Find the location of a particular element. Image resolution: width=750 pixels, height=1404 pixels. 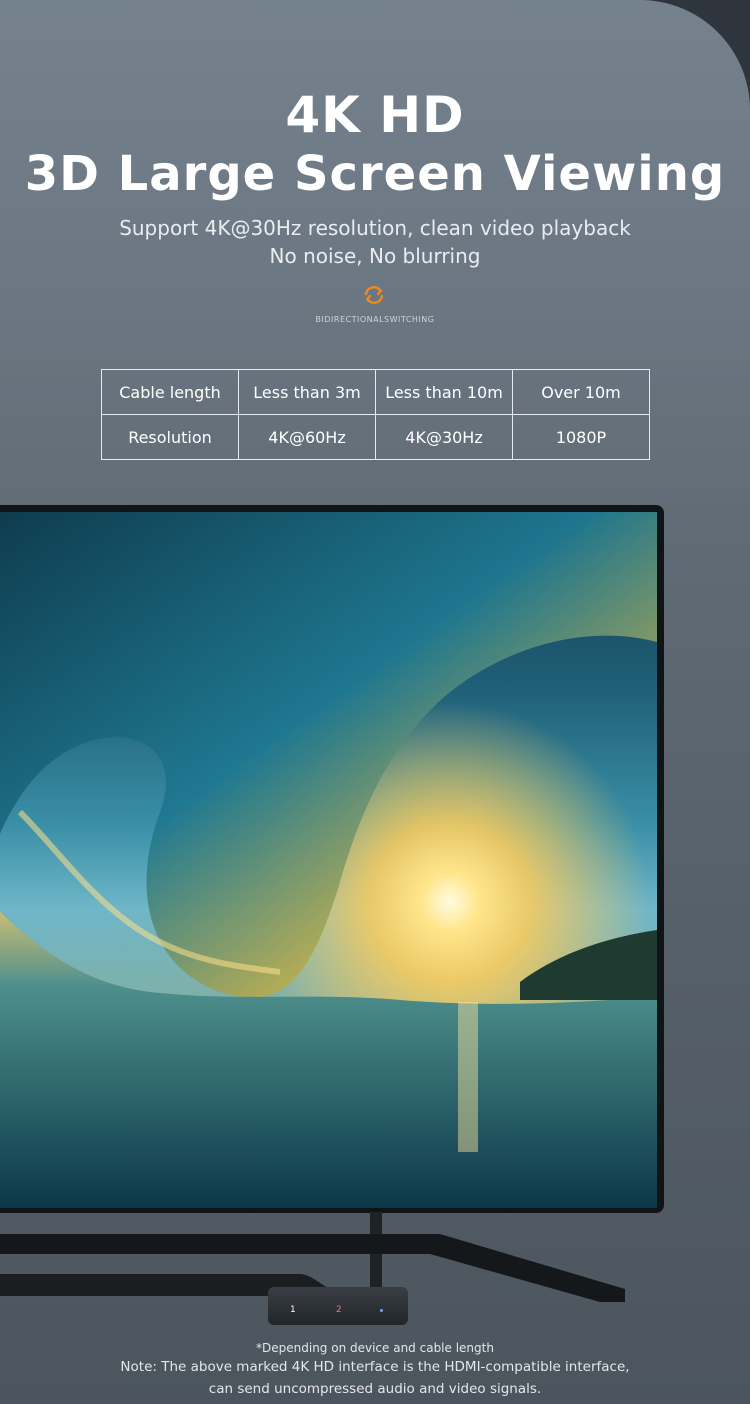

hdmi-switcher-device: 1 2 is located at coordinates (338, 1306).